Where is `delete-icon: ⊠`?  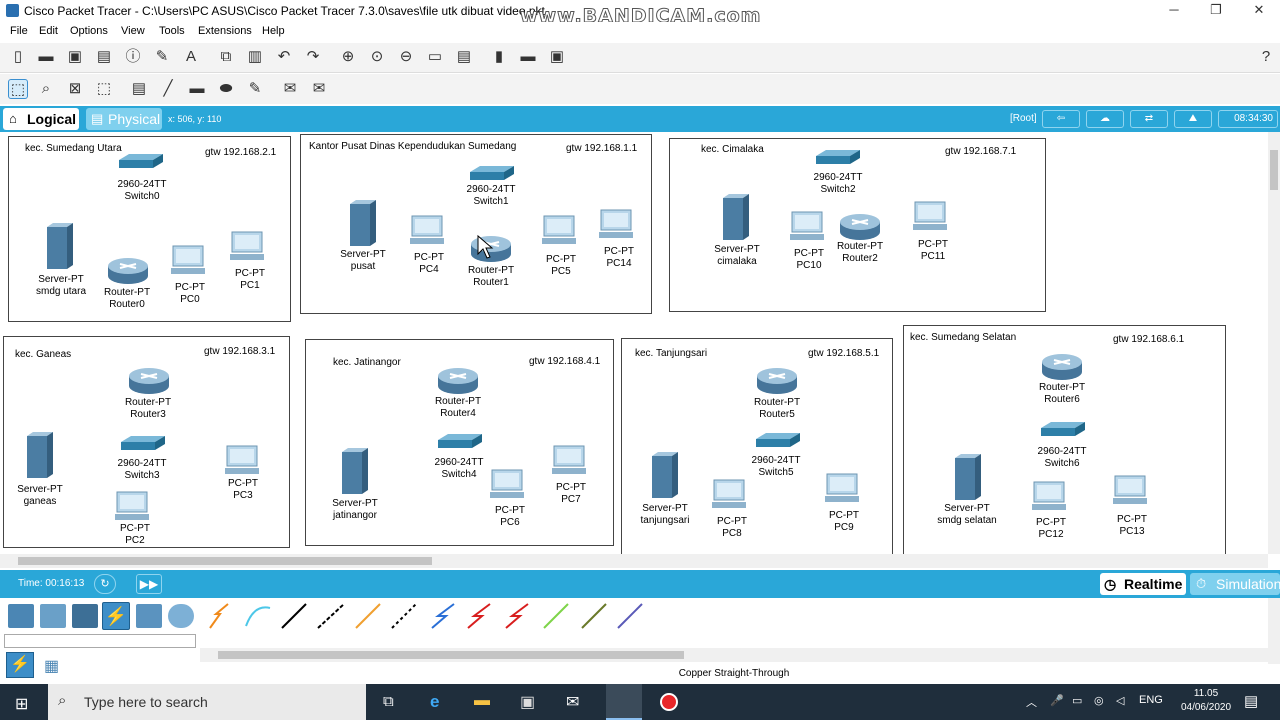 delete-icon: ⊠ is located at coordinates (75, 89).